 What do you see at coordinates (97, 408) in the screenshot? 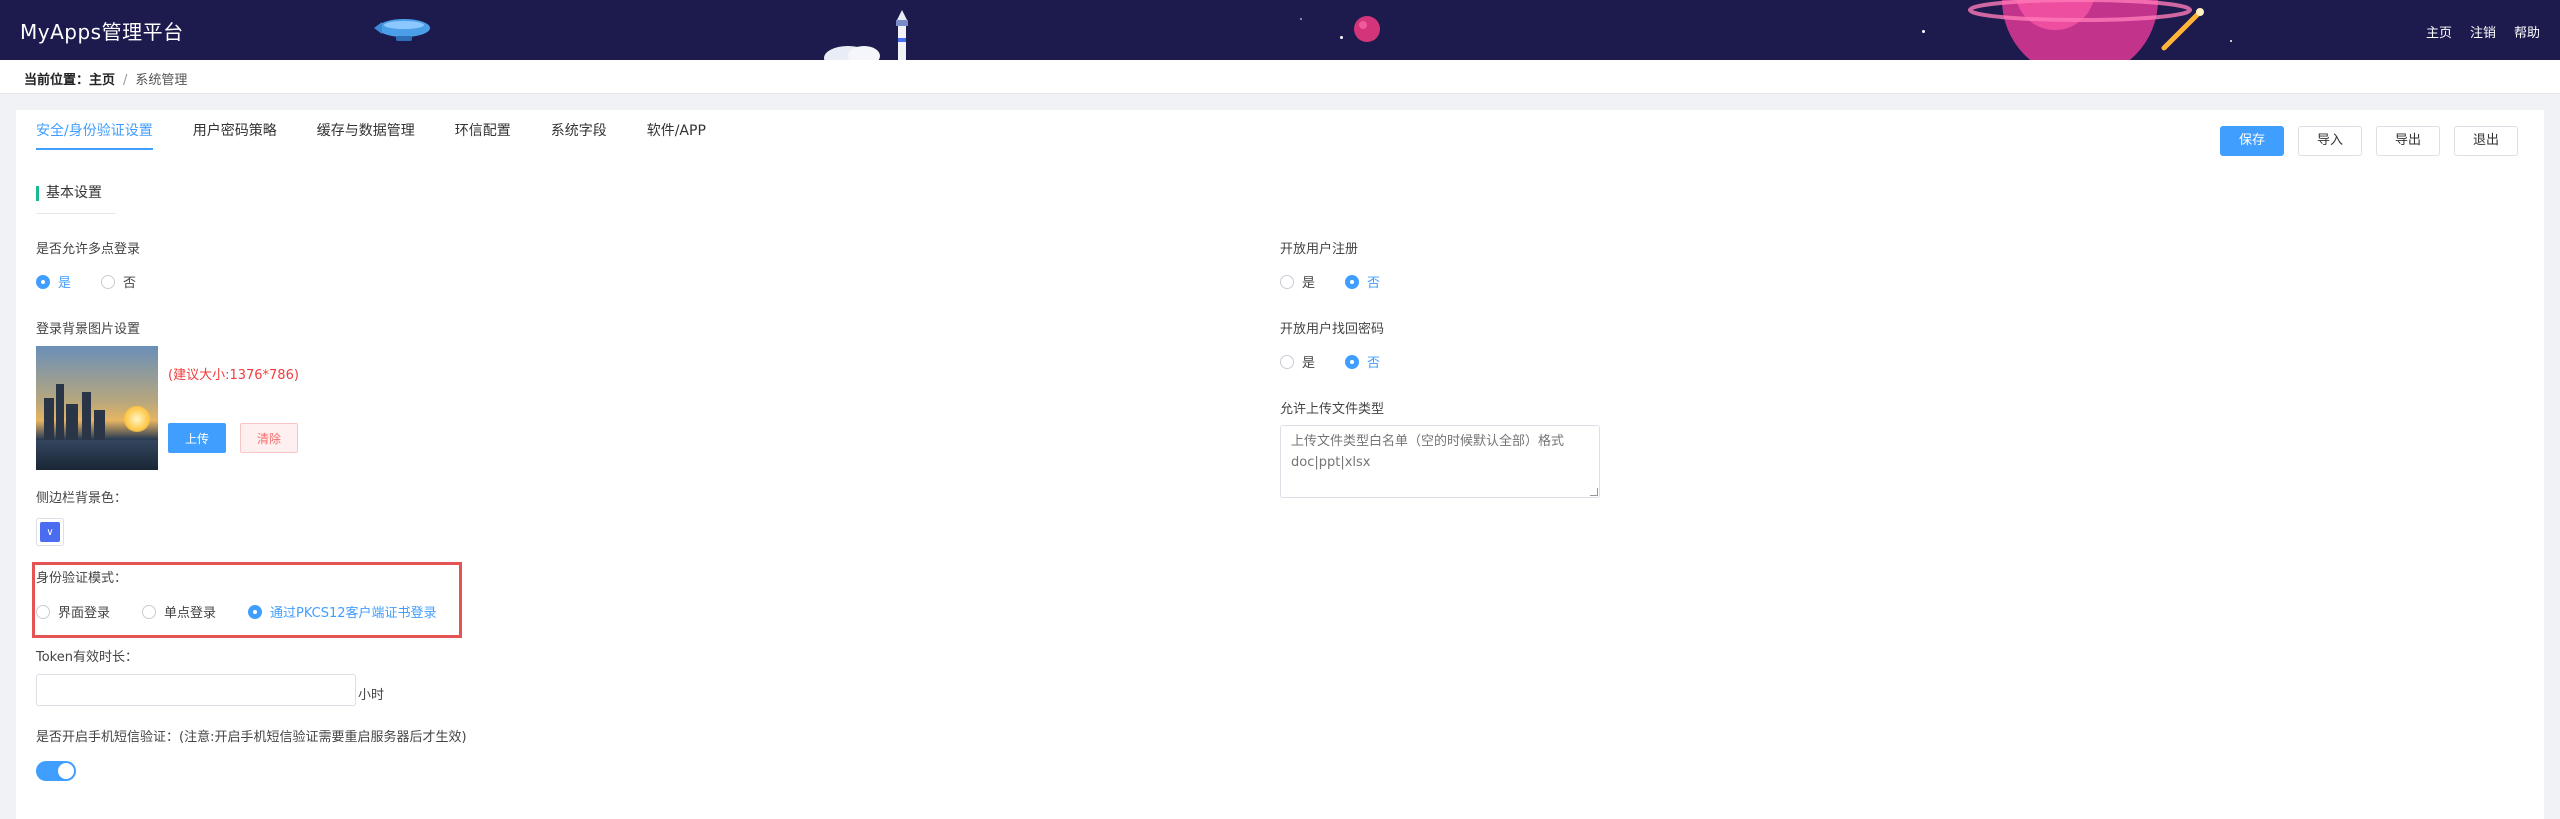
I see `login-bg-thumbnail` at bounding box center [97, 408].